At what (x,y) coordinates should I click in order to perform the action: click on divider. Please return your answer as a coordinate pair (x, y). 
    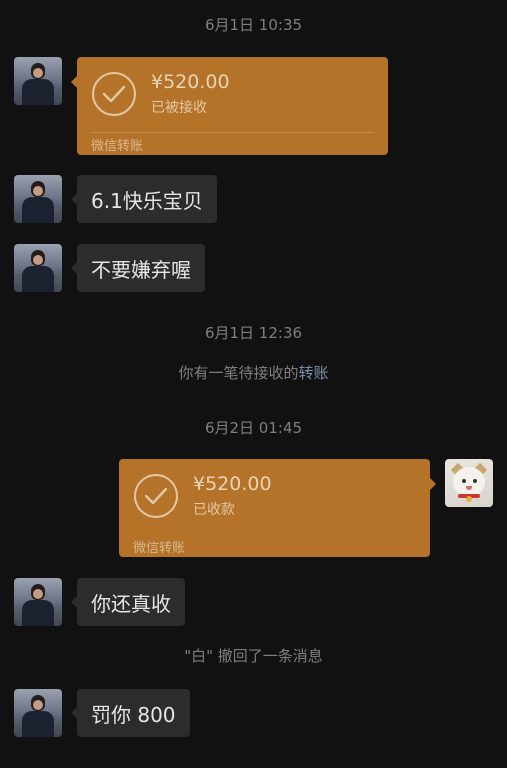
    Looking at the image, I should click on (232, 132).